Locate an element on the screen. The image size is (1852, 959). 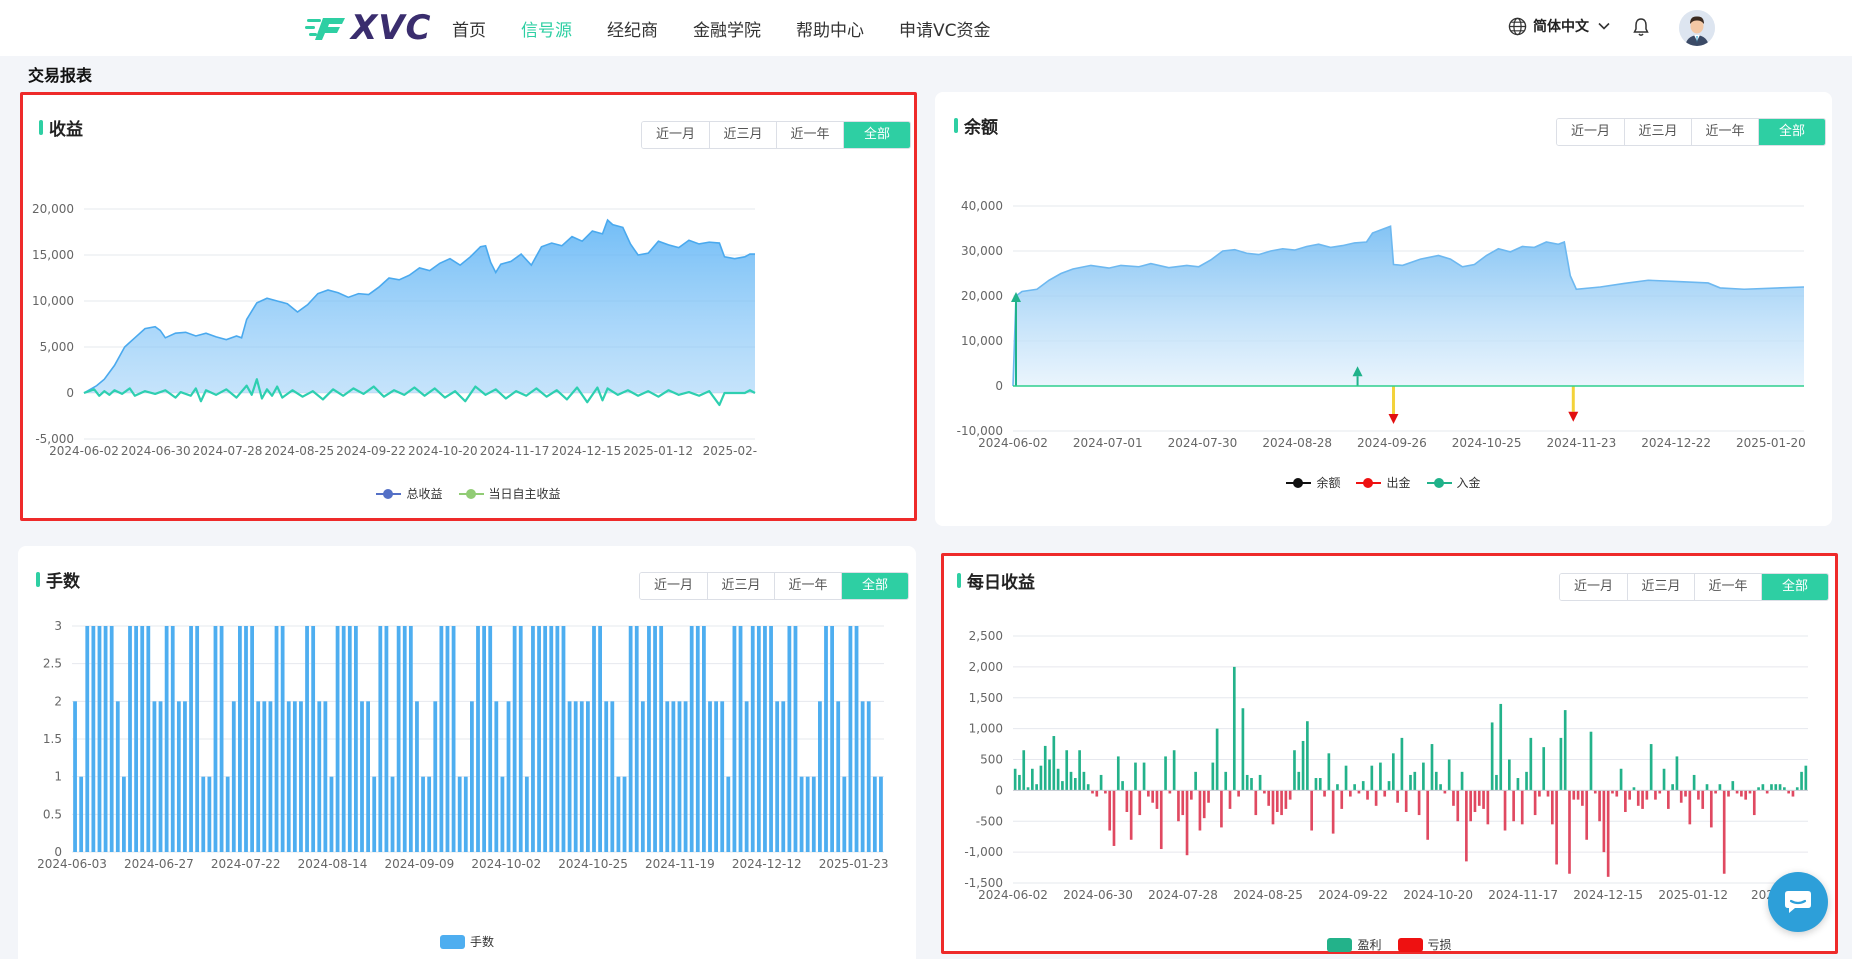
y-tick-label: 0 is located at coordinates (999, 790).